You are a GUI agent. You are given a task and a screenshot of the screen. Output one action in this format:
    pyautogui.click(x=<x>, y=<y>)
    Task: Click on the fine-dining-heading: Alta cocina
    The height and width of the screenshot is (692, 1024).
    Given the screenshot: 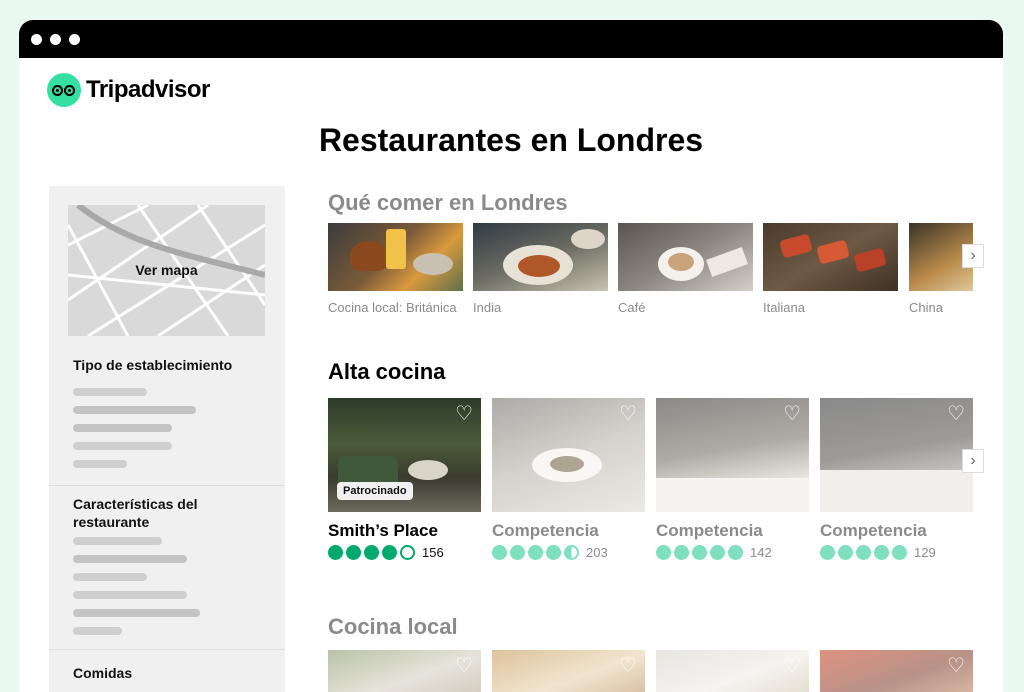 What is the action you would take?
    pyautogui.click(x=387, y=371)
    